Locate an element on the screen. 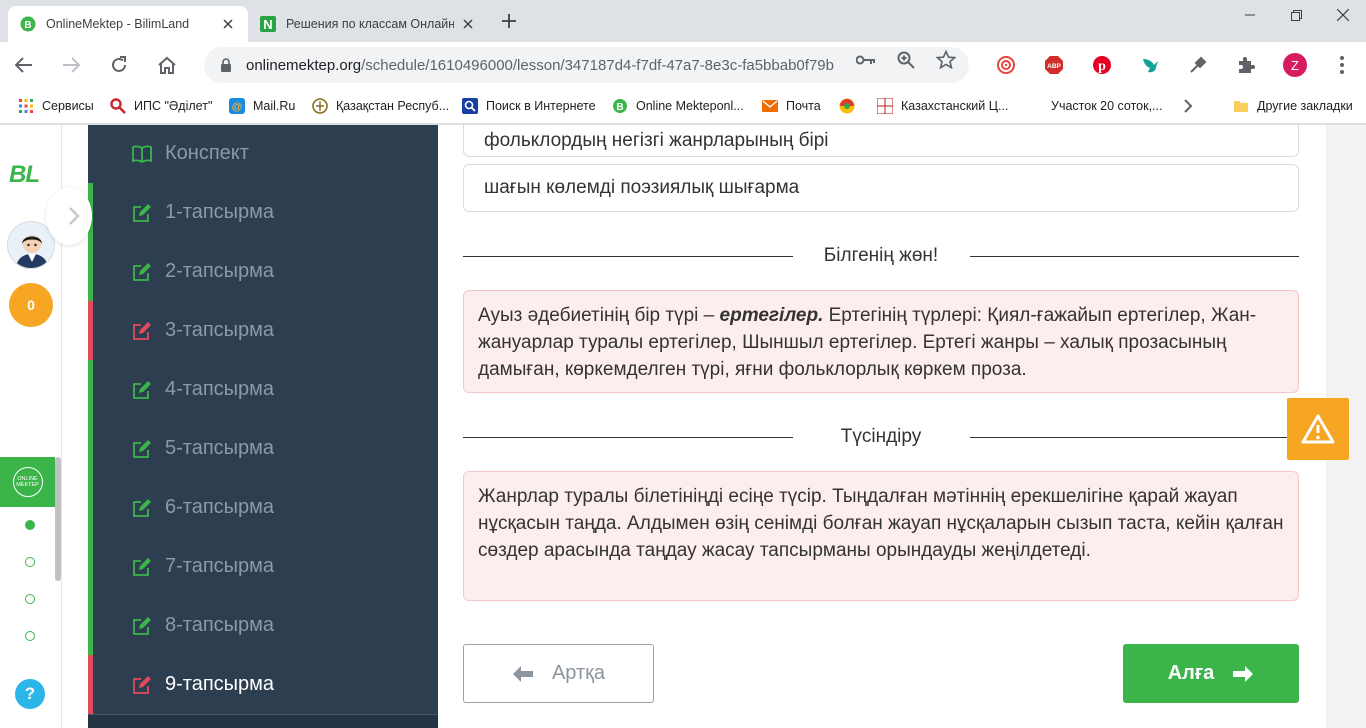  back-button: Артқа is located at coordinates (558, 673).